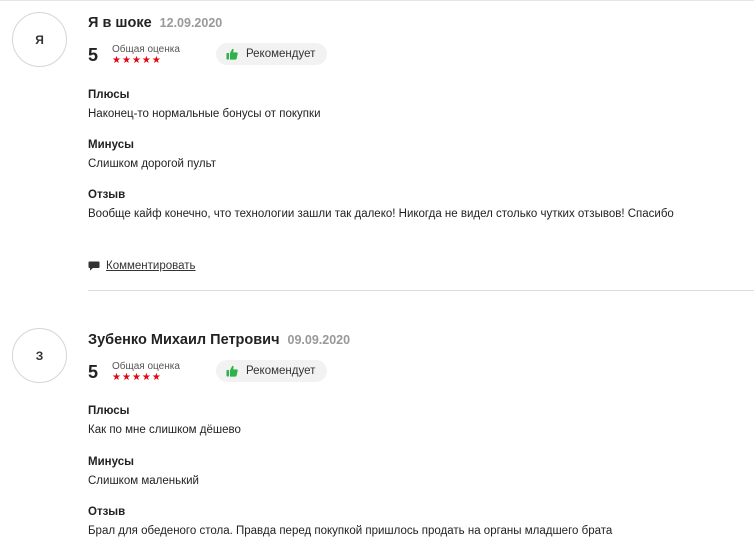 The image size is (754, 560). What do you see at coordinates (143, 481) in the screenshot?
I see `cons-text: Слишком маленький` at bounding box center [143, 481].